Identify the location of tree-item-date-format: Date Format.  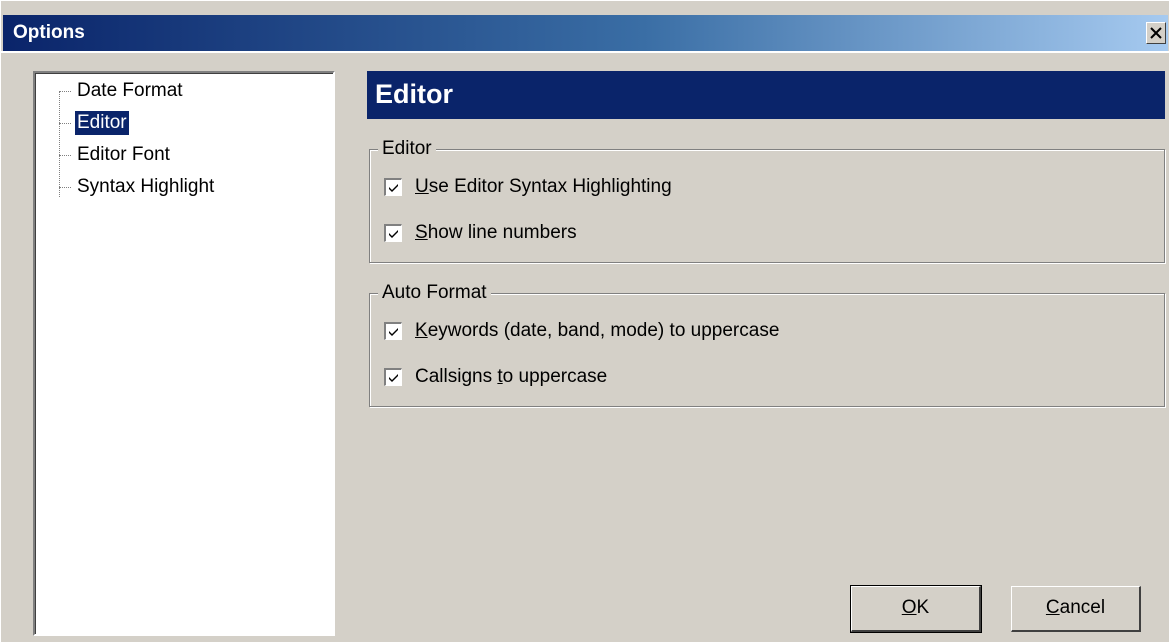
(130, 92).